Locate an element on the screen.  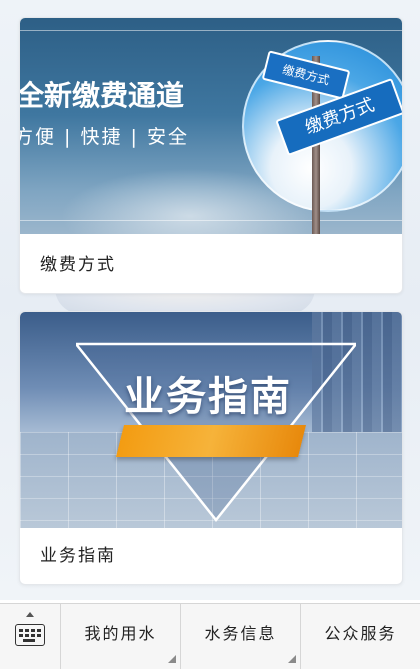
menu-water-info: 水务信息 is located at coordinates (241, 636).